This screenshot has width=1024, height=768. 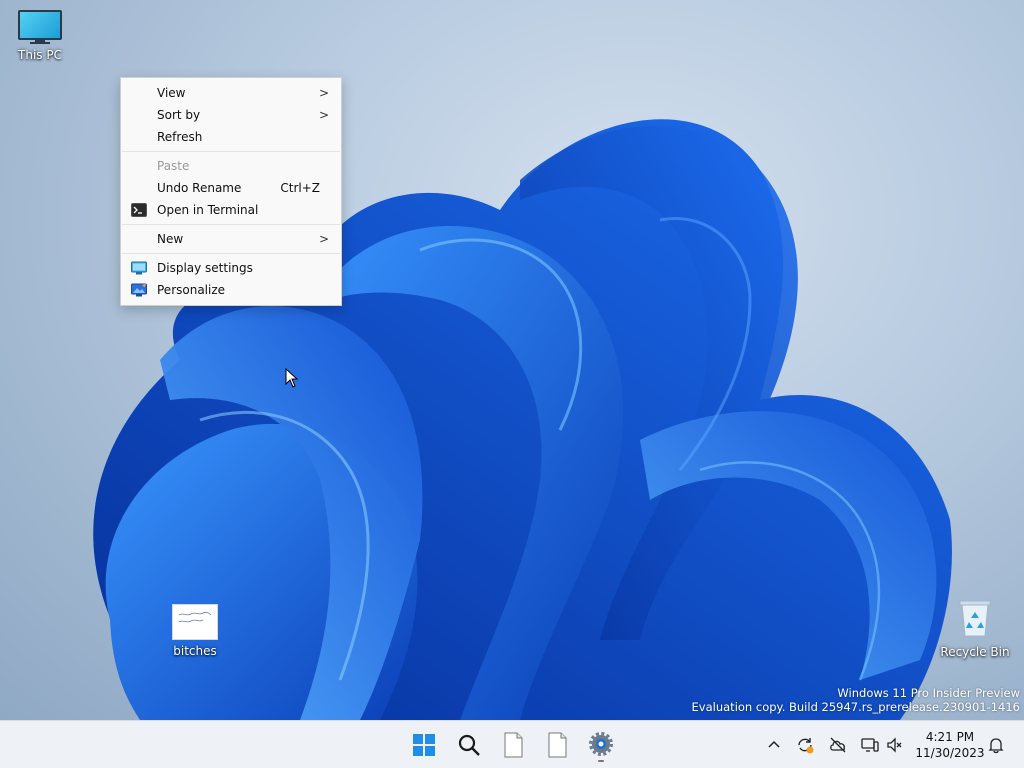 What do you see at coordinates (950, 745) in the screenshot?
I see `system-clock: 4:21 PM 11/30/2023` at bounding box center [950, 745].